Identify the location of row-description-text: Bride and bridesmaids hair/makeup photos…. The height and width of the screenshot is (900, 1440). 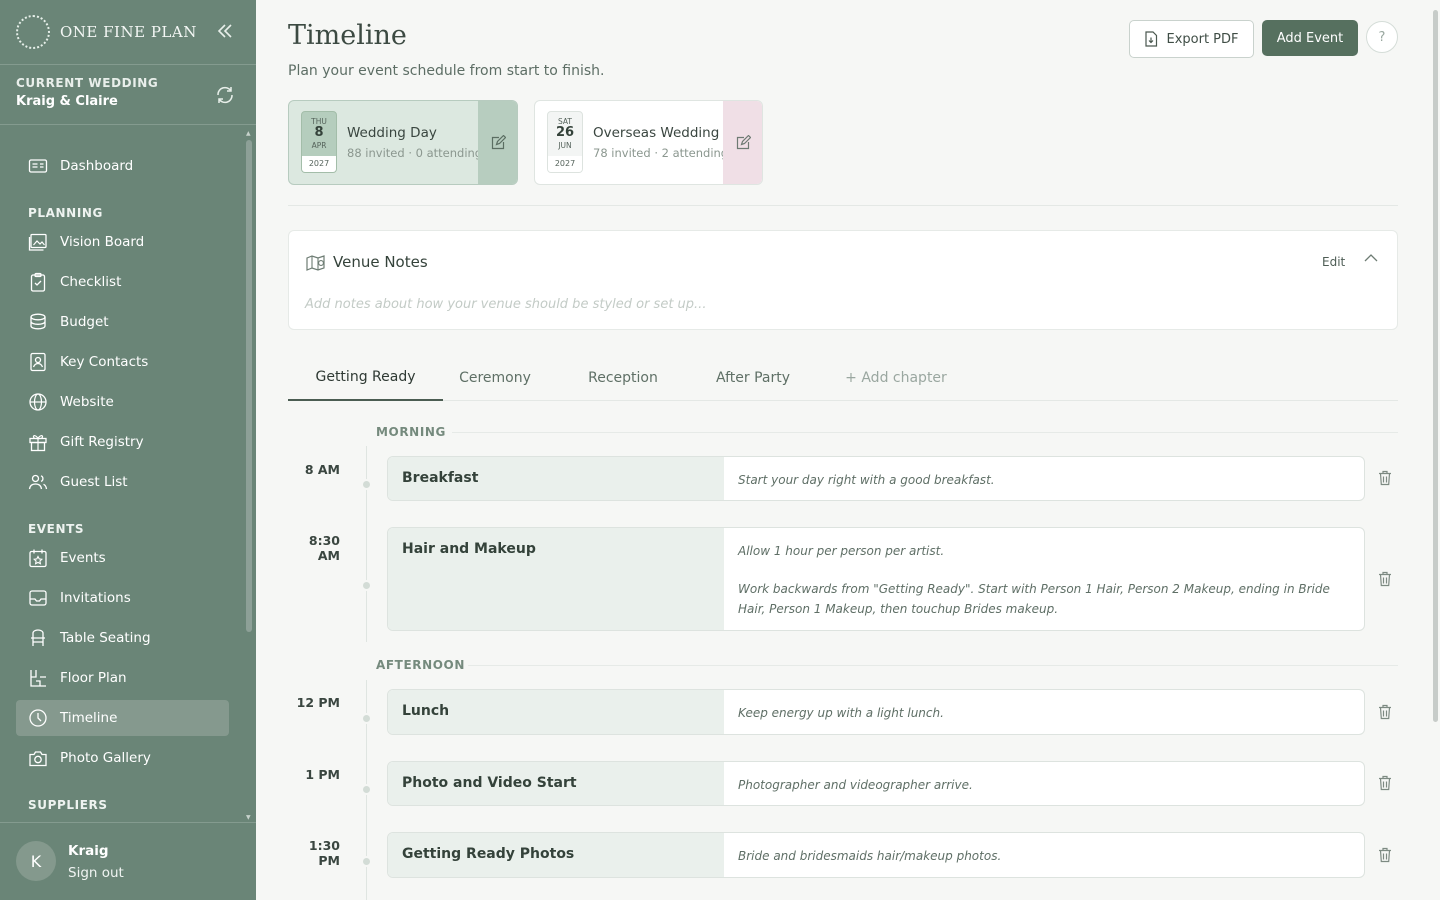
(870, 856).